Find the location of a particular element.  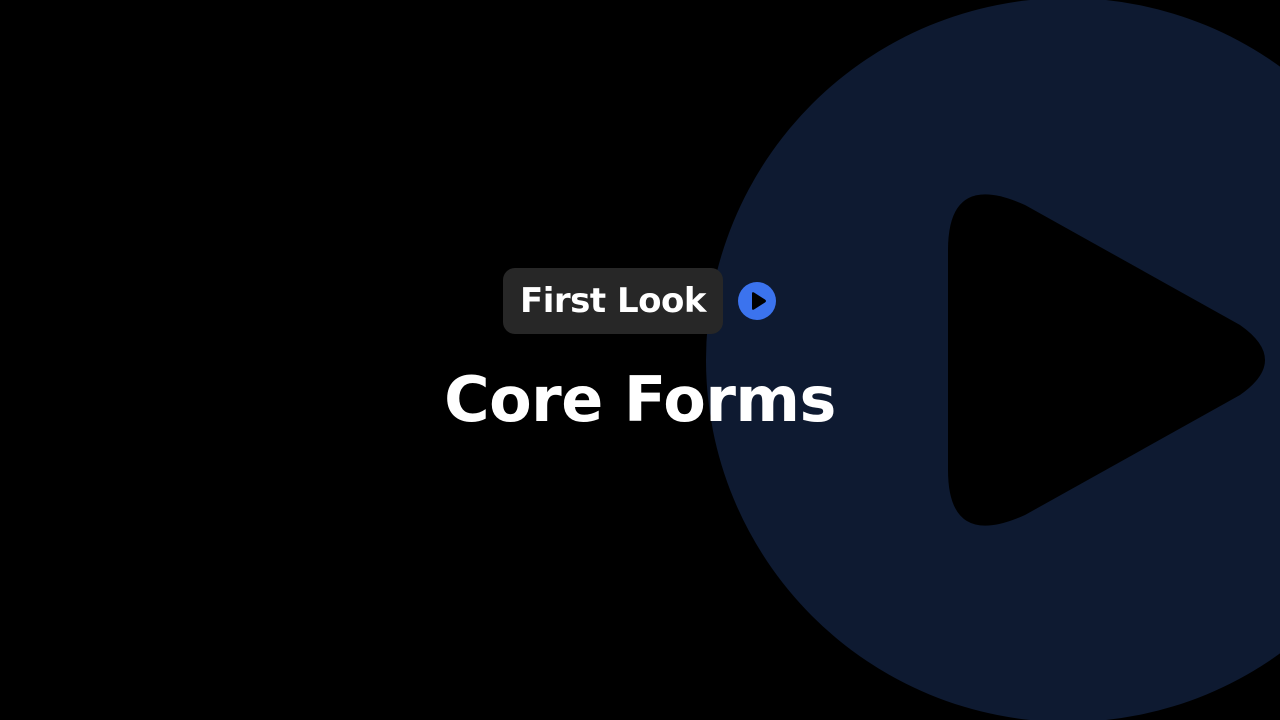

badge-label: First Look is located at coordinates (613, 301).